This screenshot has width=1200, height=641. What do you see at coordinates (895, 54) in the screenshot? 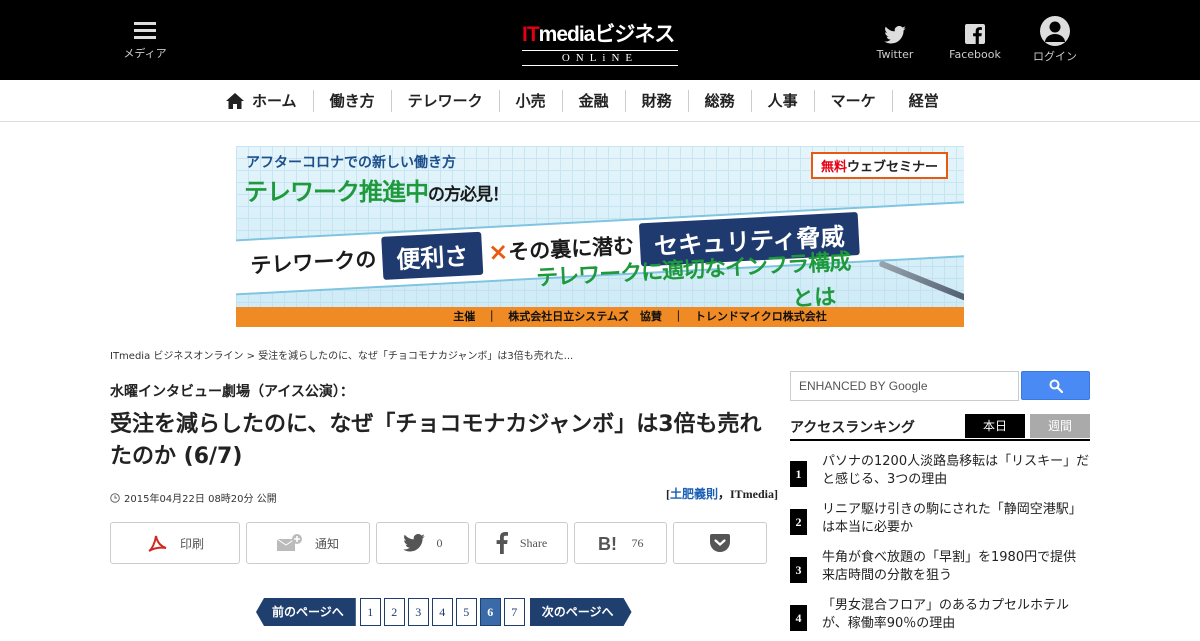
I see `twitter-label: Twitter` at bounding box center [895, 54].